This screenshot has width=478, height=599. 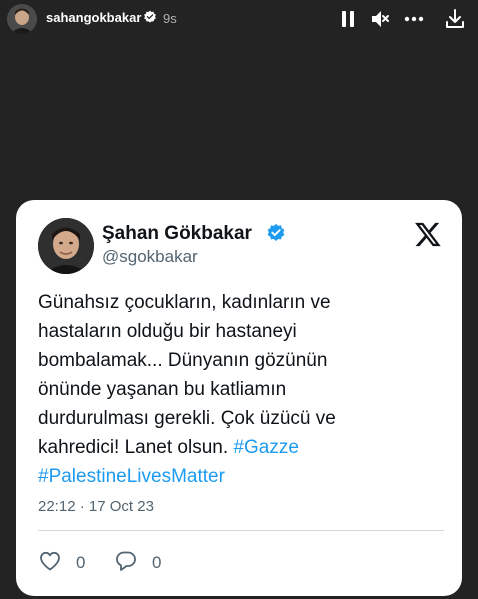 I want to click on hashtag-gazze: #Gazze, so click(x=265, y=447).